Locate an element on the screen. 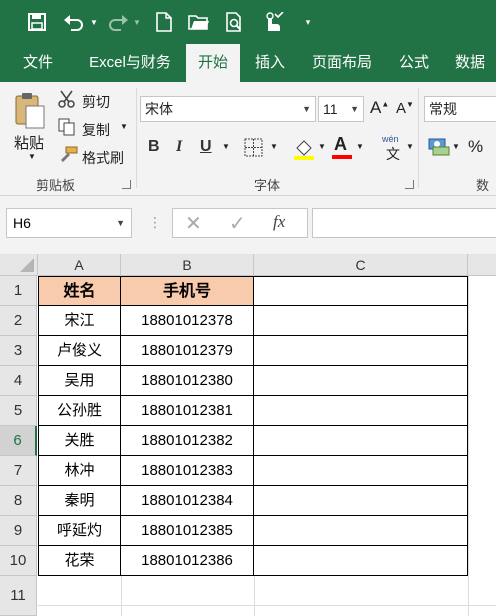 Image resolution: width=496 pixels, height=616 pixels. header-cell-name: 姓名 is located at coordinates (79, 291).